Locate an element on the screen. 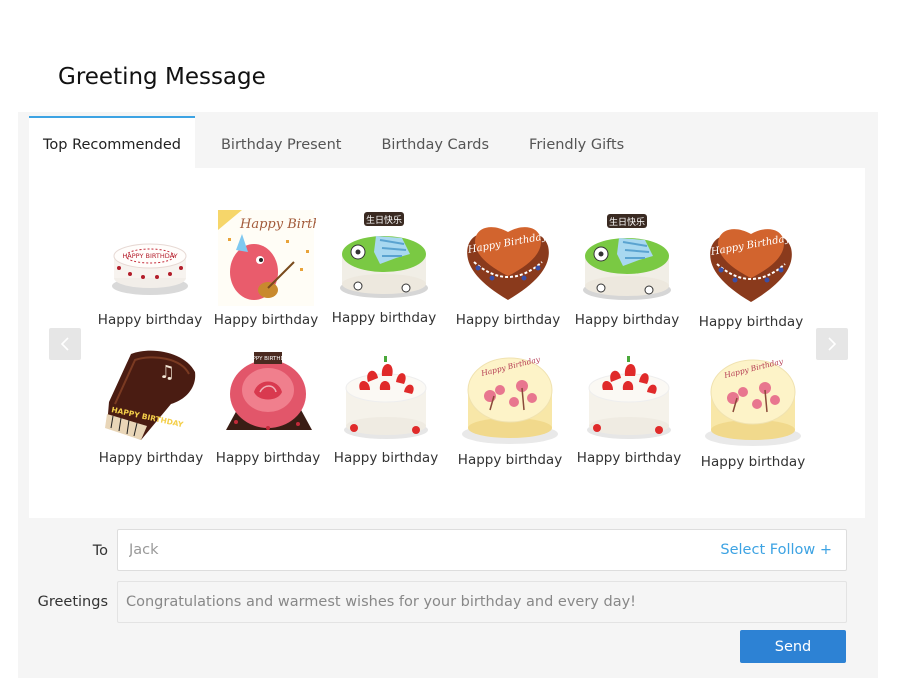 This screenshot has width=900, height=700. page-title: Greeting Message is located at coordinates (162, 77).